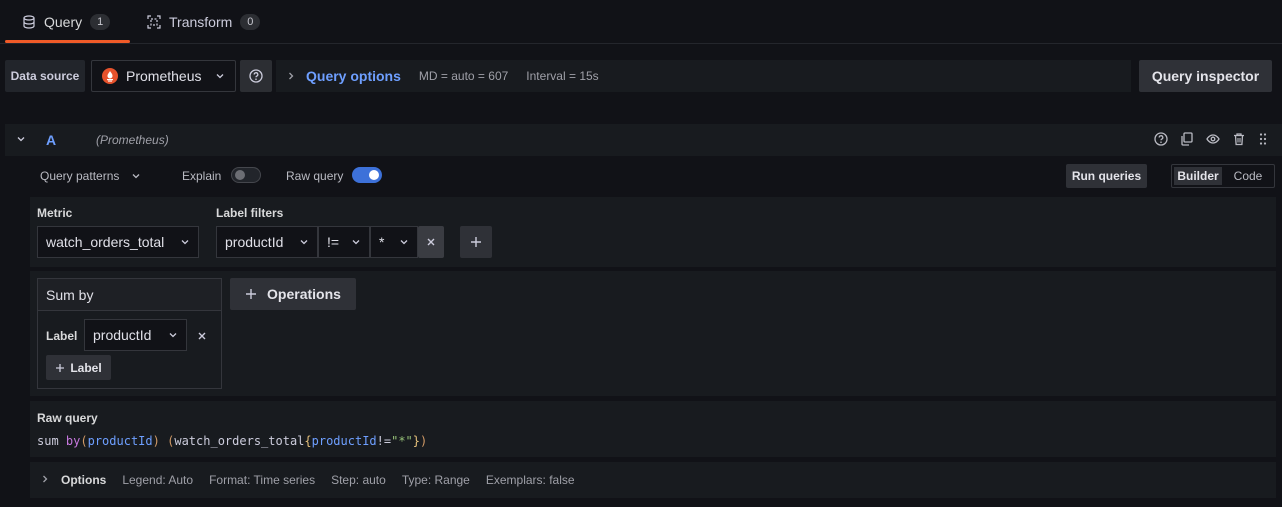 This screenshot has height=507, width=1282. What do you see at coordinates (48, 441) in the screenshot?
I see `code-fn: sum` at bounding box center [48, 441].